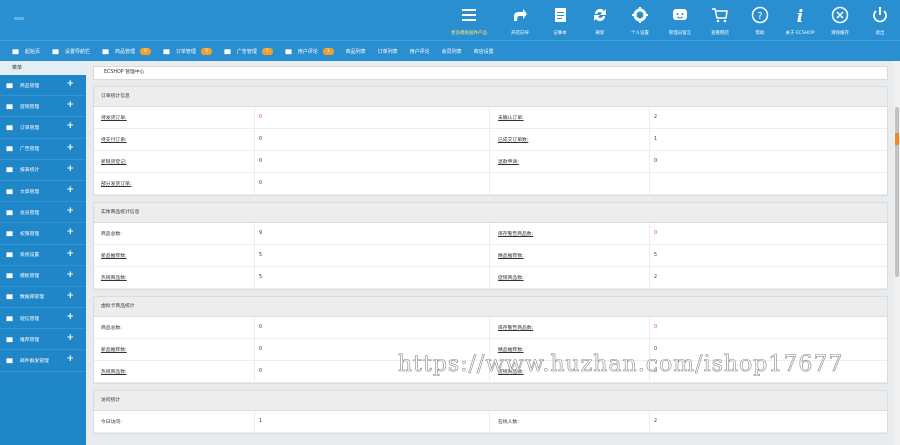 The image size is (900, 445). I want to click on stat-value: 5, so click(371, 277).